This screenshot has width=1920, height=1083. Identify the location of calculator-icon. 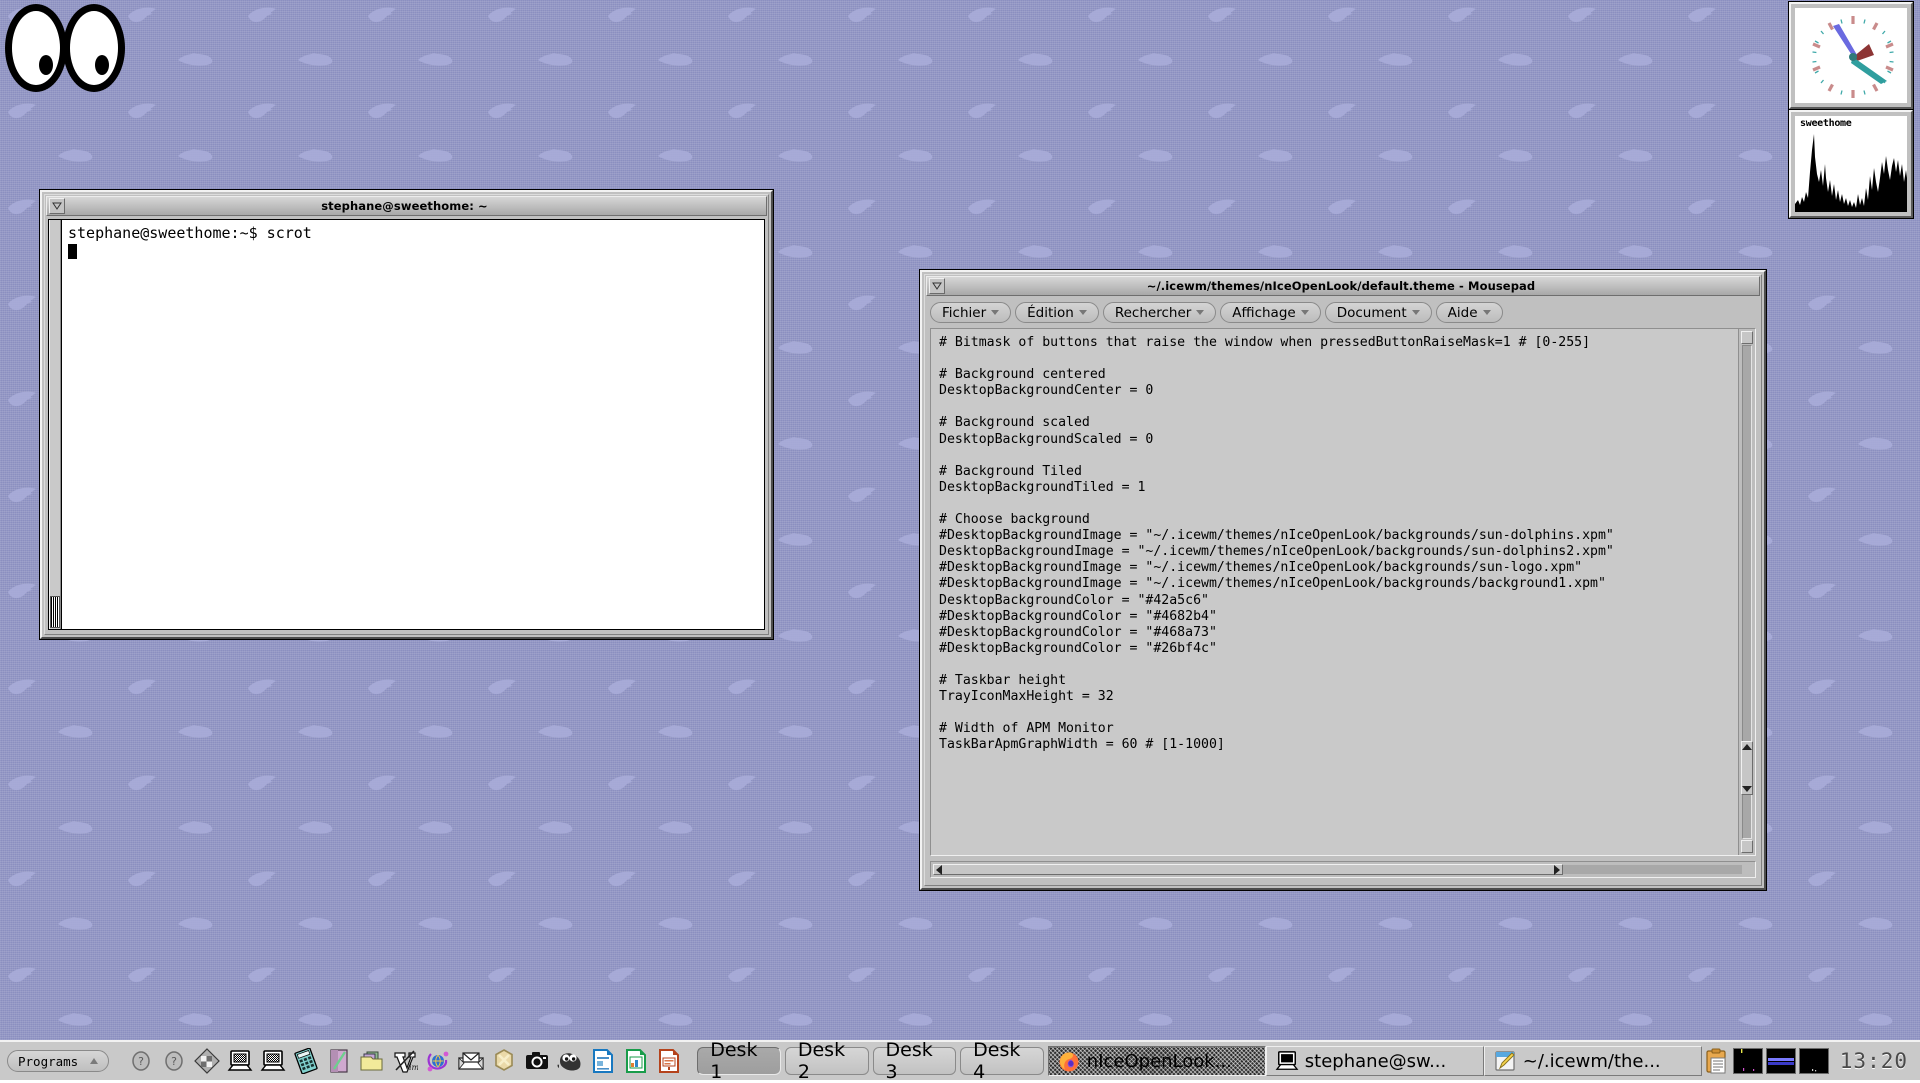
(306, 1061).